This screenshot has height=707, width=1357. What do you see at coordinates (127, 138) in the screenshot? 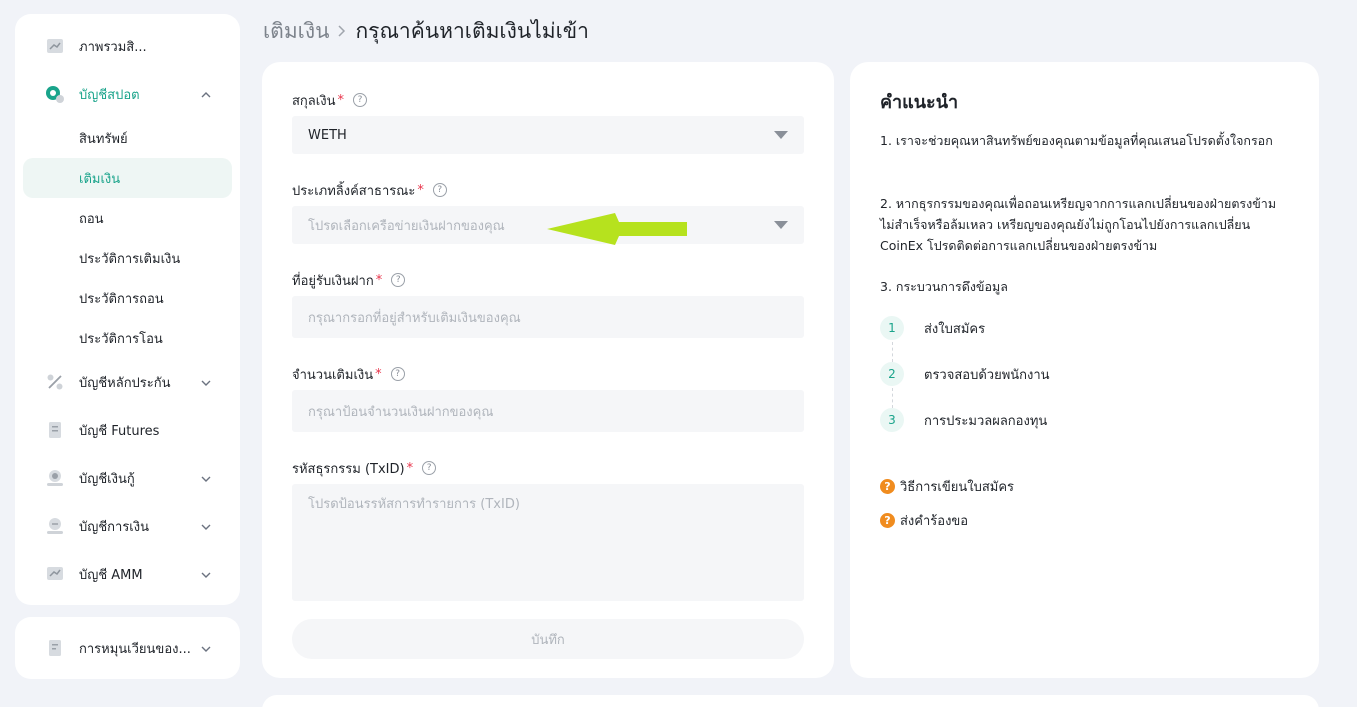
I see `sidebar-sub-assets: สินทรัพย์` at bounding box center [127, 138].